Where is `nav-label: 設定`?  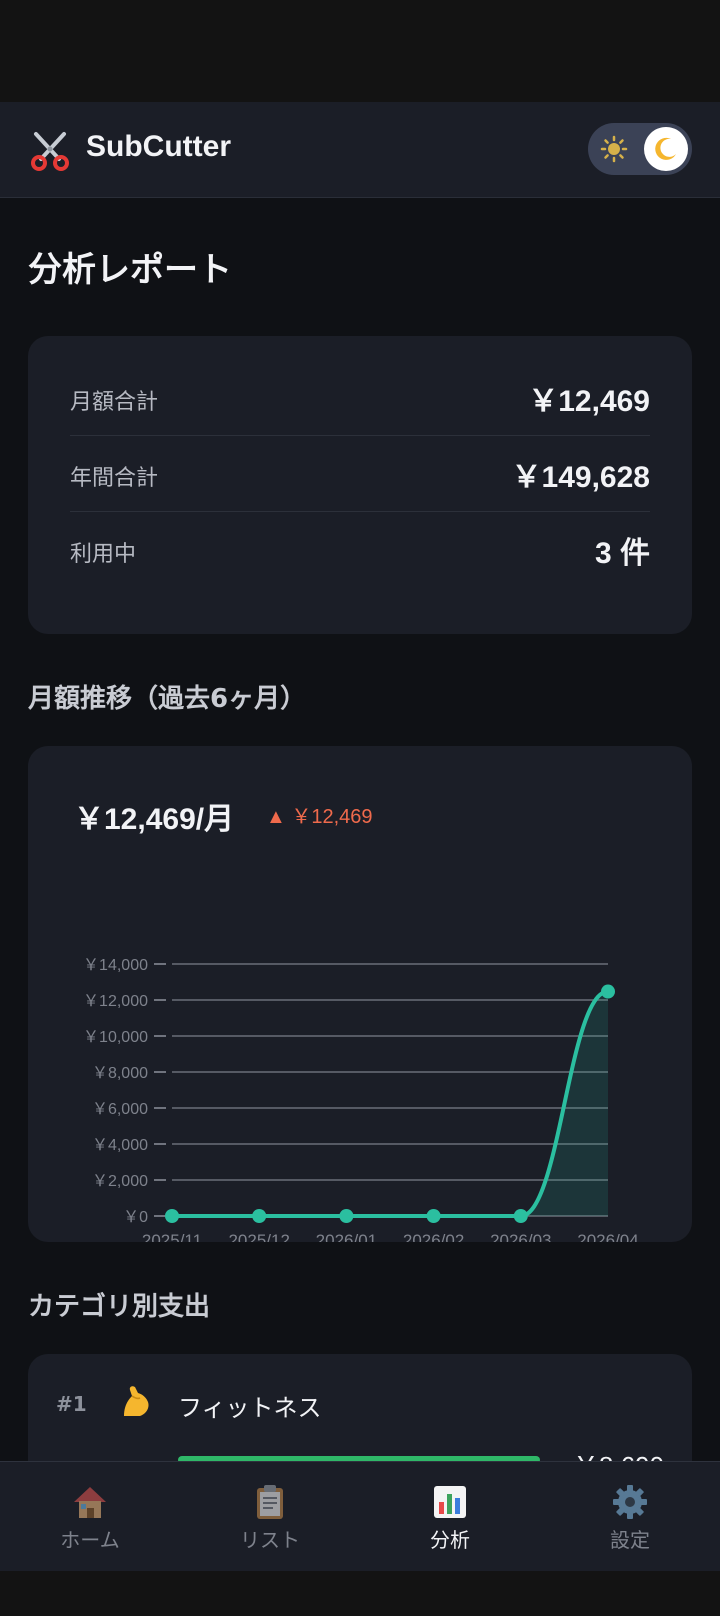 nav-label: 設定 is located at coordinates (630, 1540).